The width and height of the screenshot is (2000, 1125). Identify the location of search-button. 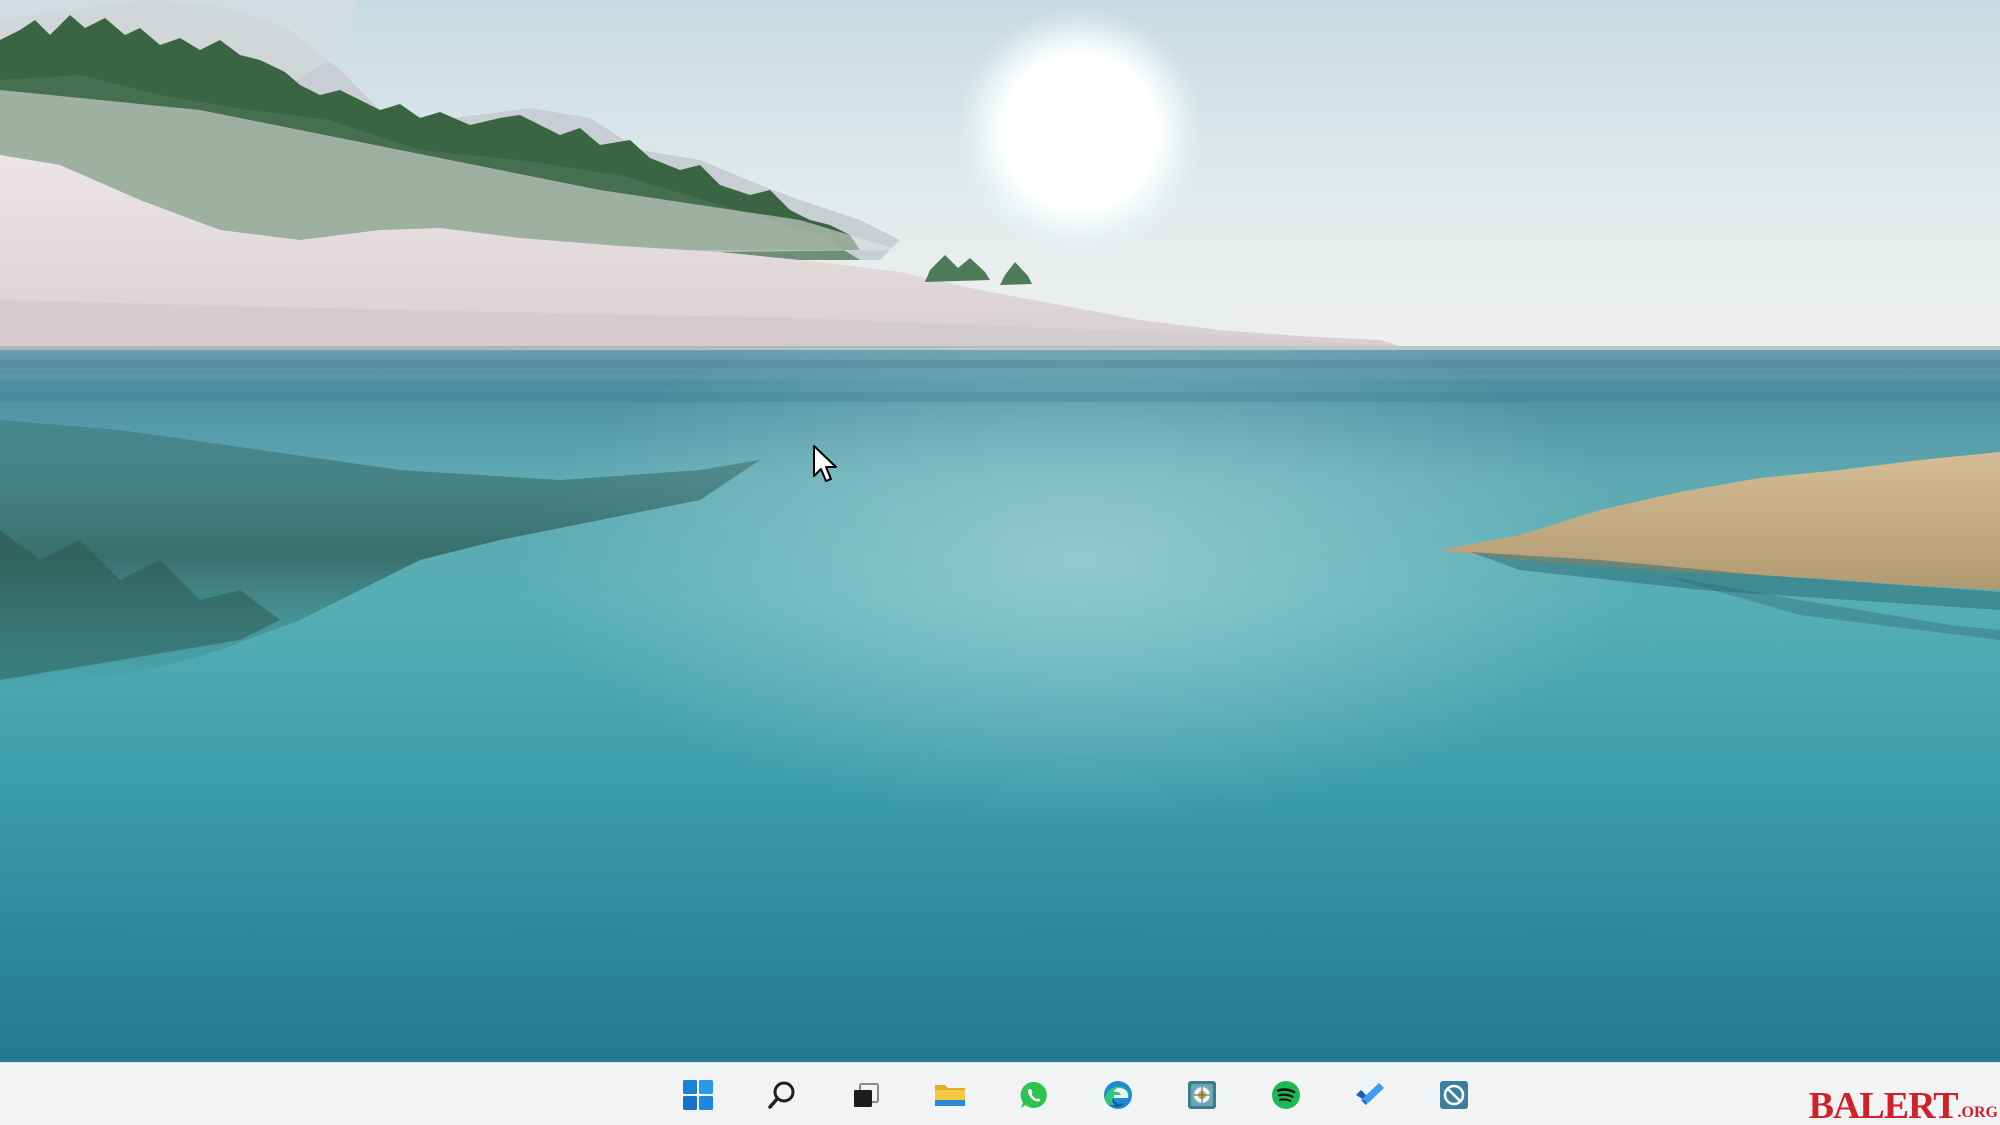
(782, 1095).